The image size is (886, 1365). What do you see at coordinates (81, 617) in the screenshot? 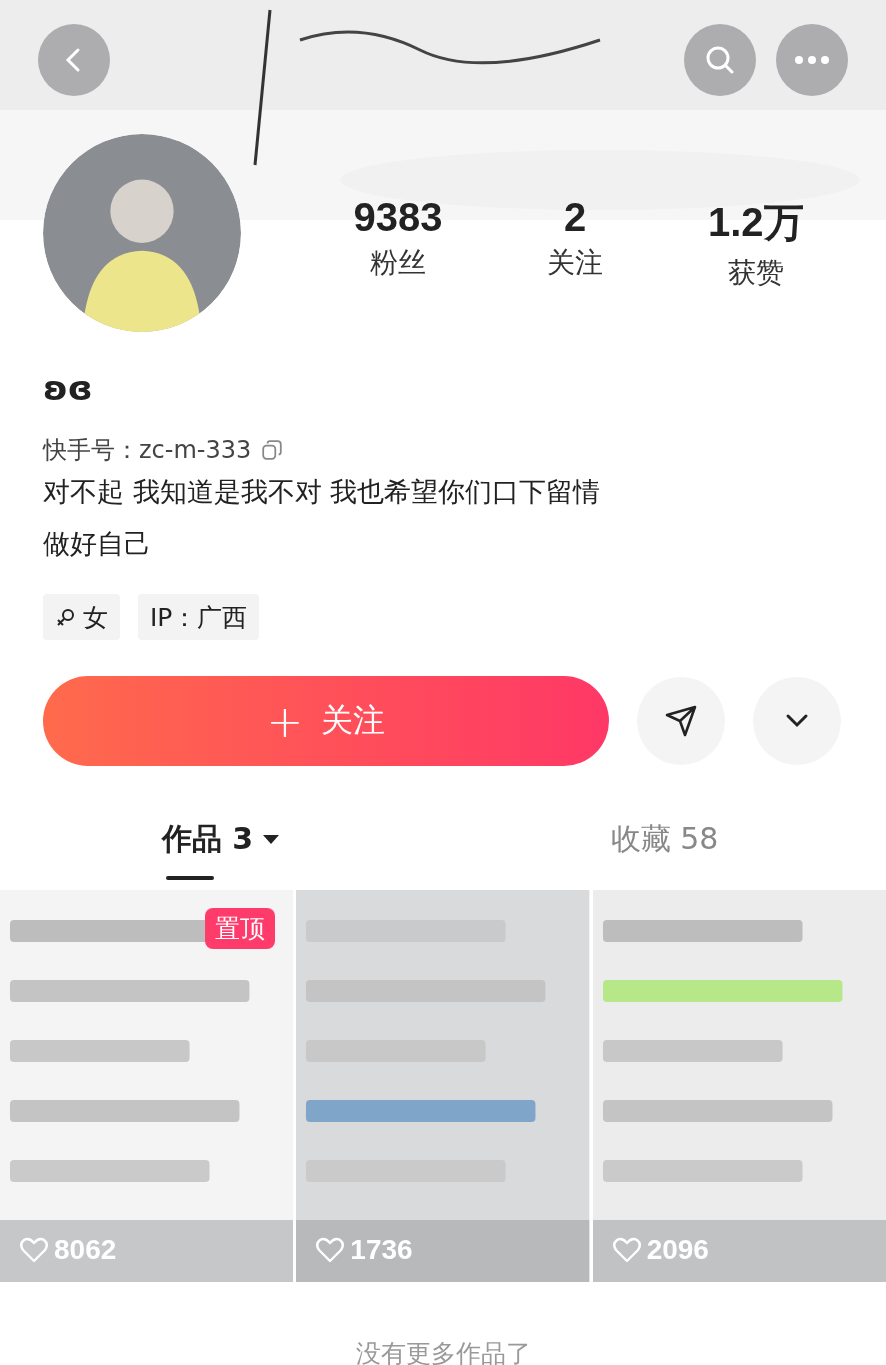
I see `profile-tag: 女` at bounding box center [81, 617].